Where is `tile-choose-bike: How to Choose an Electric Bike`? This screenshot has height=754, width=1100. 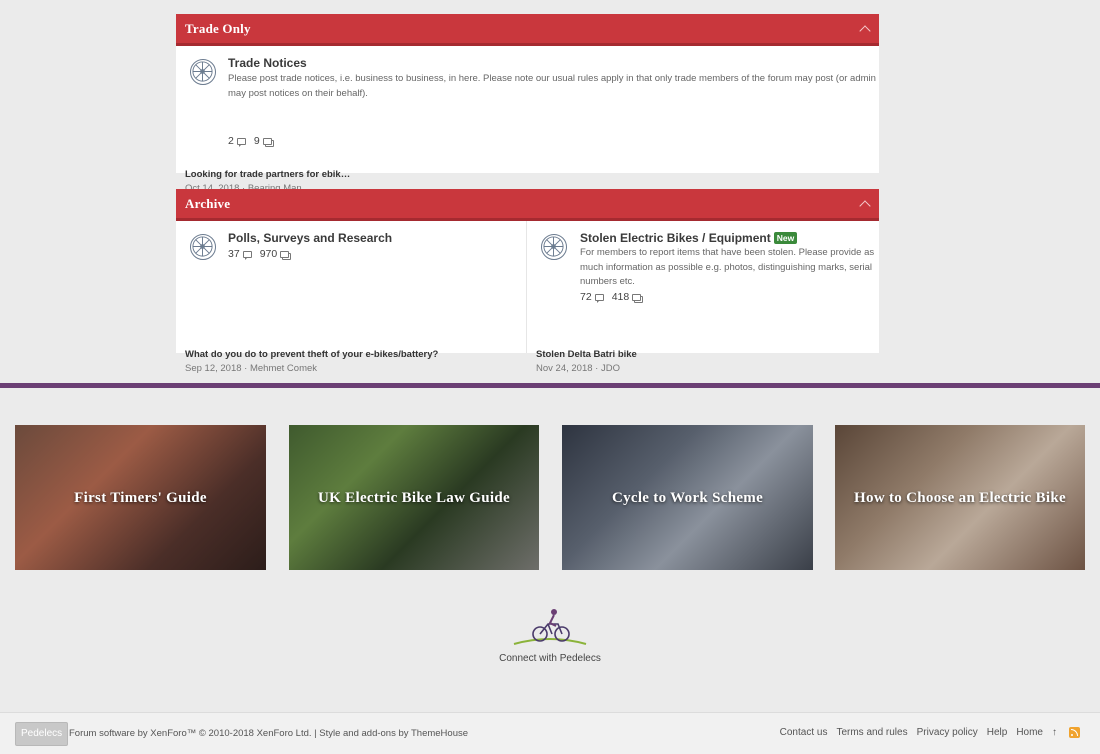
tile-choose-bike: How to Choose an Electric Bike is located at coordinates (960, 497).